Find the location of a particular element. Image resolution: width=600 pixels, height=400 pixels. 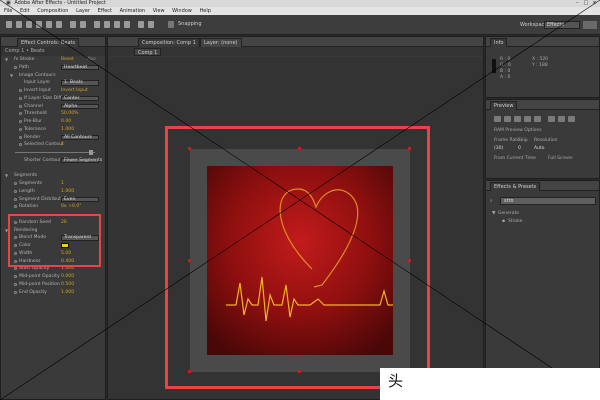

menu-edit: Edit is located at coordinates (25, 11).